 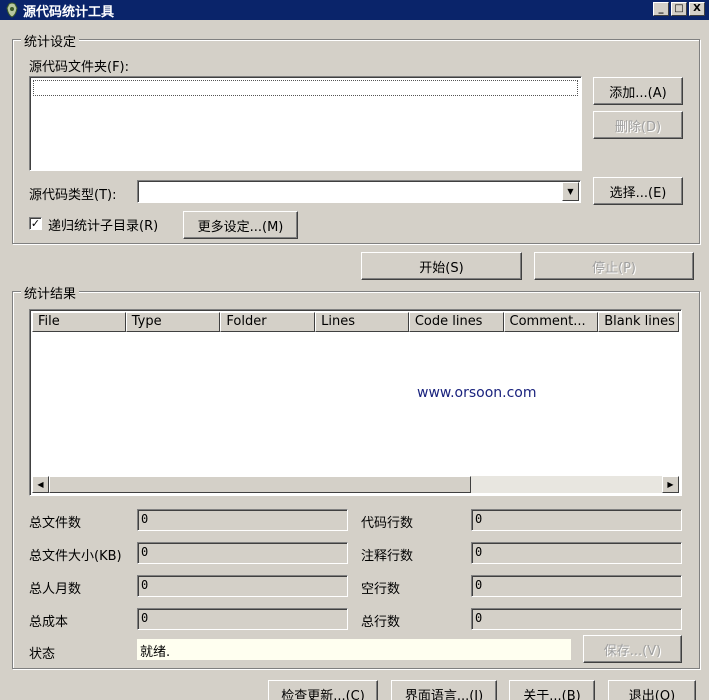 What do you see at coordinates (242, 553) in the screenshot?
I see `total-size-field: 0` at bounding box center [242, 553].